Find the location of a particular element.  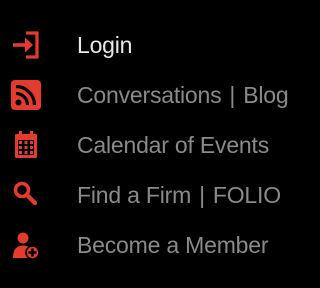

menu-item-label: Login is located at coordinates (105, 45).